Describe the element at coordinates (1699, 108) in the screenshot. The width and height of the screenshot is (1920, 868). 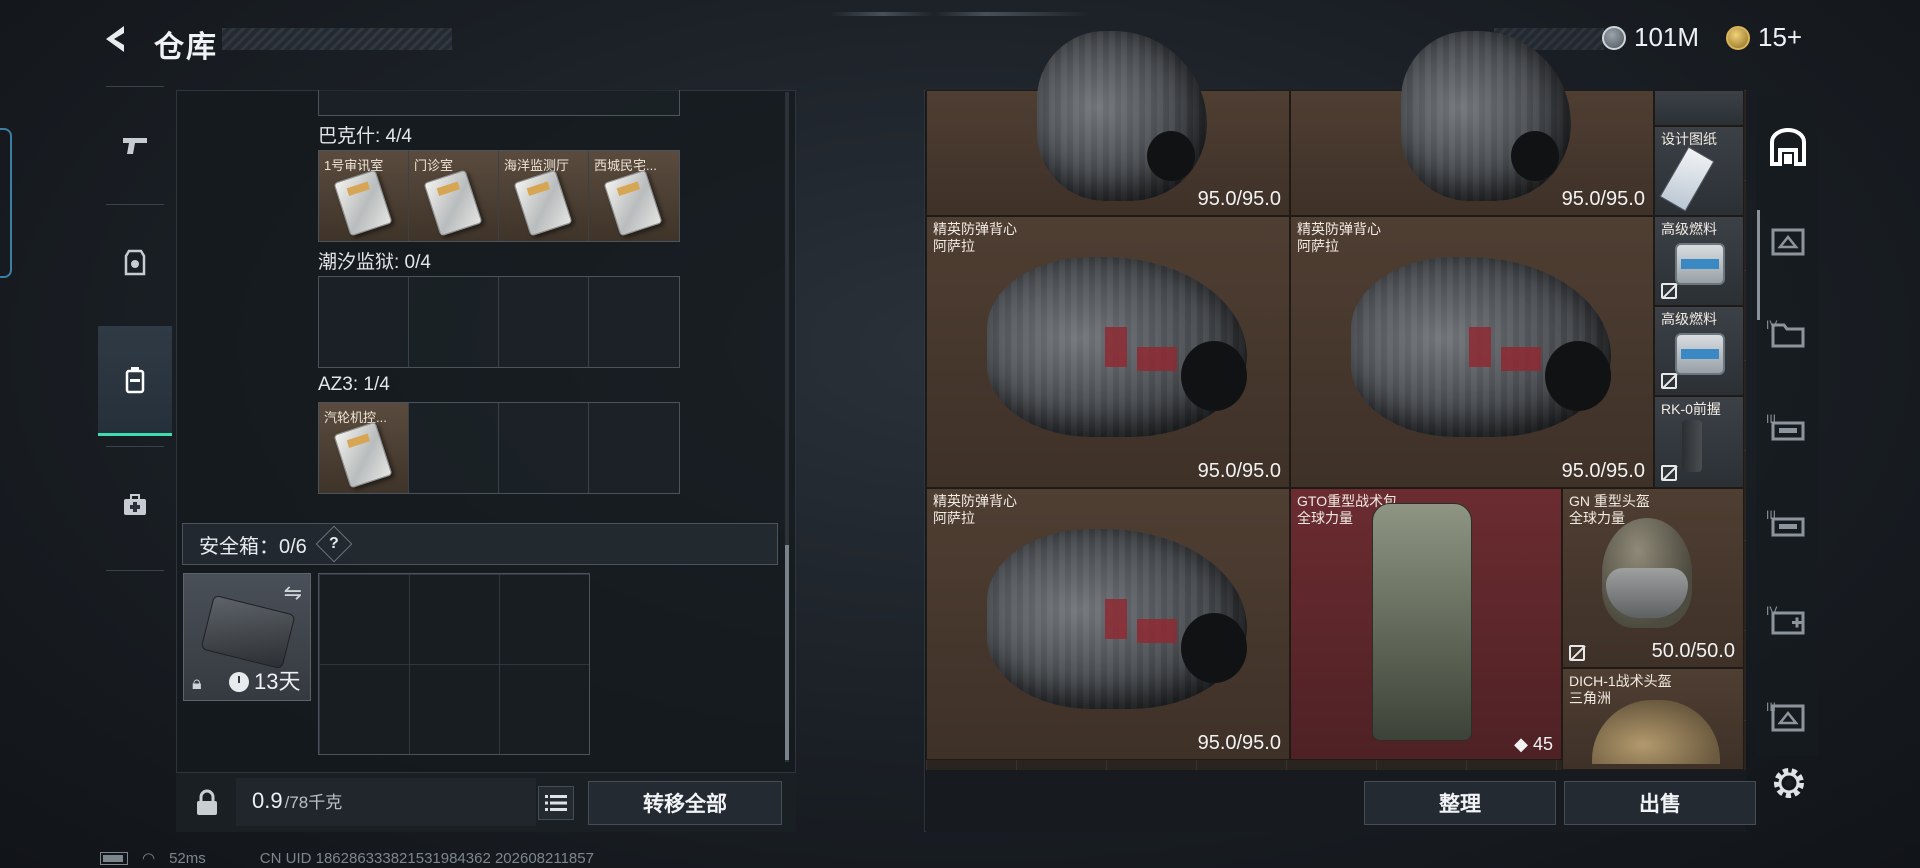
I see `stash-item` at that location.